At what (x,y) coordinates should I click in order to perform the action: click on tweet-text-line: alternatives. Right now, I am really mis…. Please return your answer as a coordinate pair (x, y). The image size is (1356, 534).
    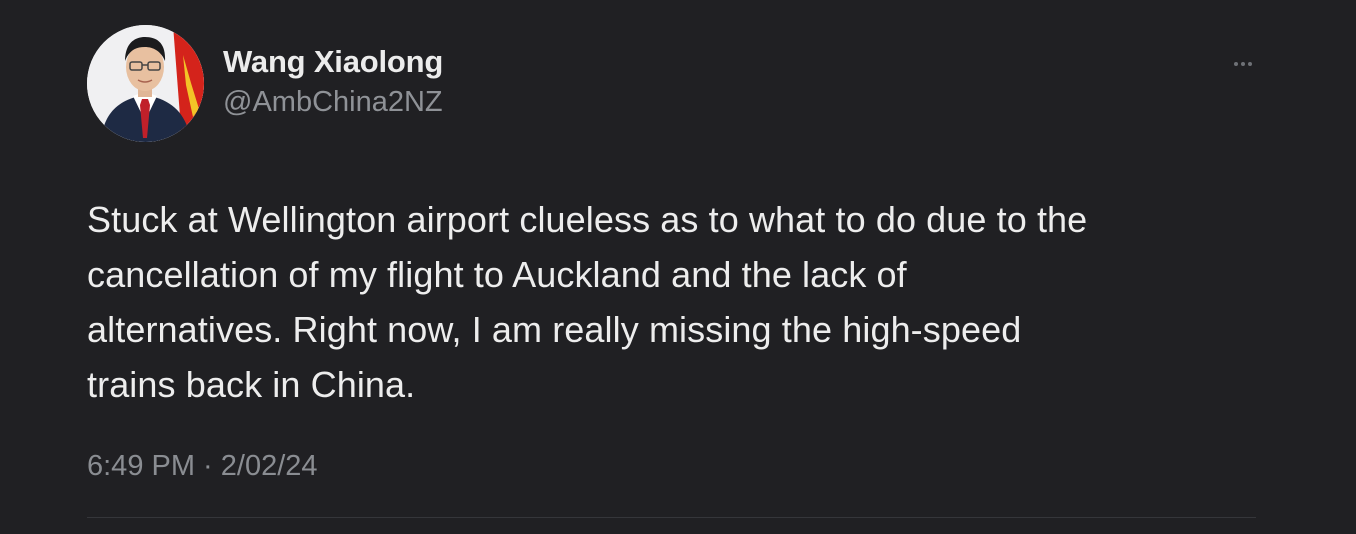
    Looking at the image, I should click on (554, 329).